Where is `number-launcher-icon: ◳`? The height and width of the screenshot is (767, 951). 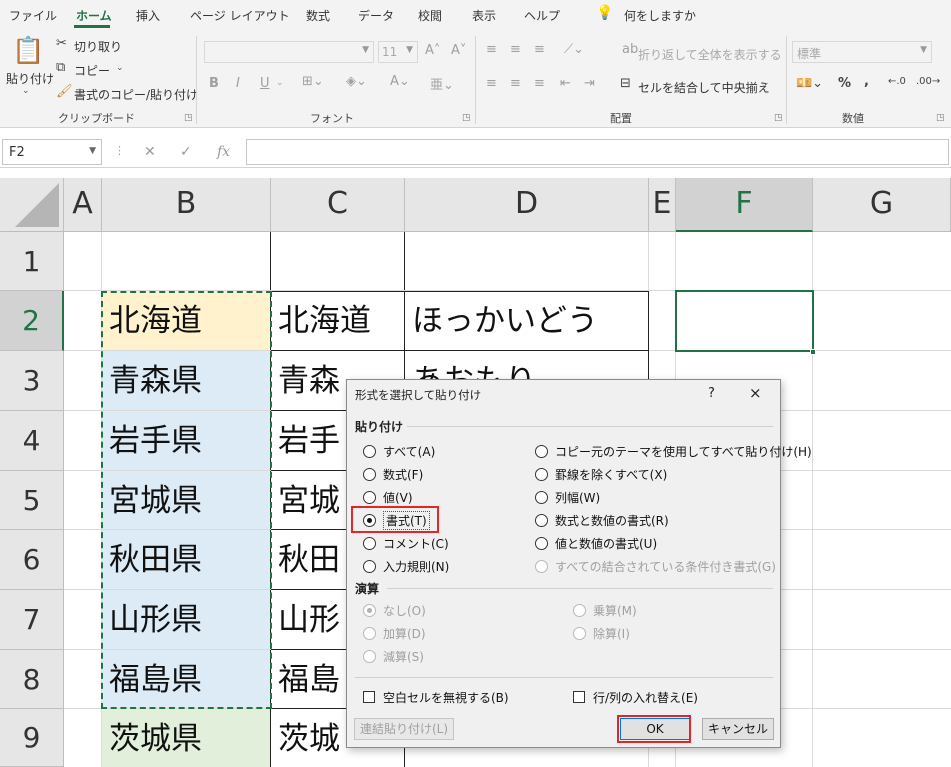 number-launcher-icon: ◳ is located at coordinates (940, 118).